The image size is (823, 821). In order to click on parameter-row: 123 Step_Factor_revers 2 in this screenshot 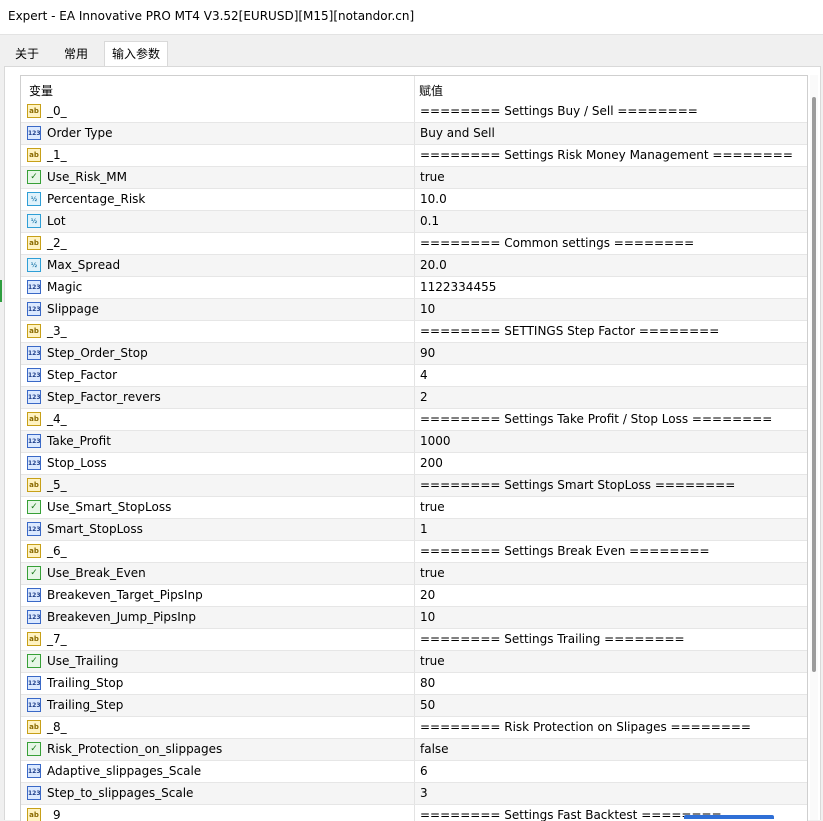, I will do `click(414, 398)`.